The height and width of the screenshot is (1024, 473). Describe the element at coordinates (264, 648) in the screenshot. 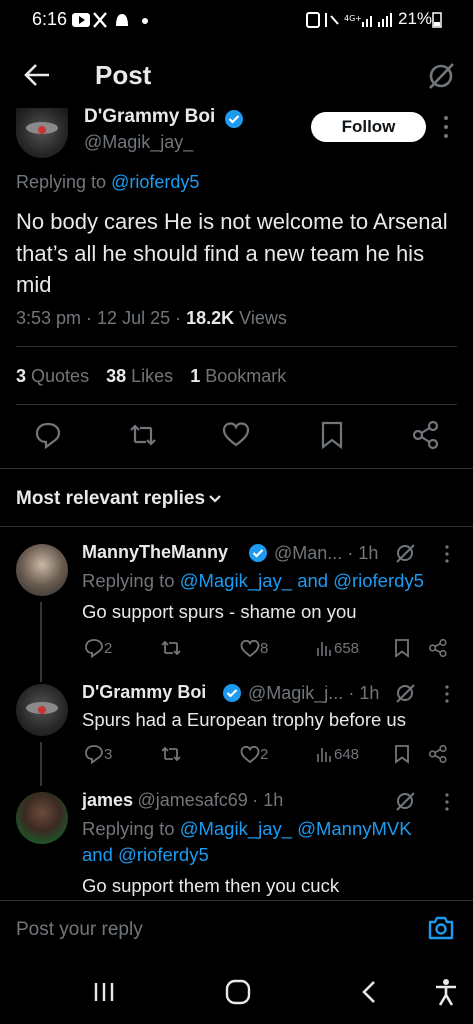

I see `like-count: 8` at that location.